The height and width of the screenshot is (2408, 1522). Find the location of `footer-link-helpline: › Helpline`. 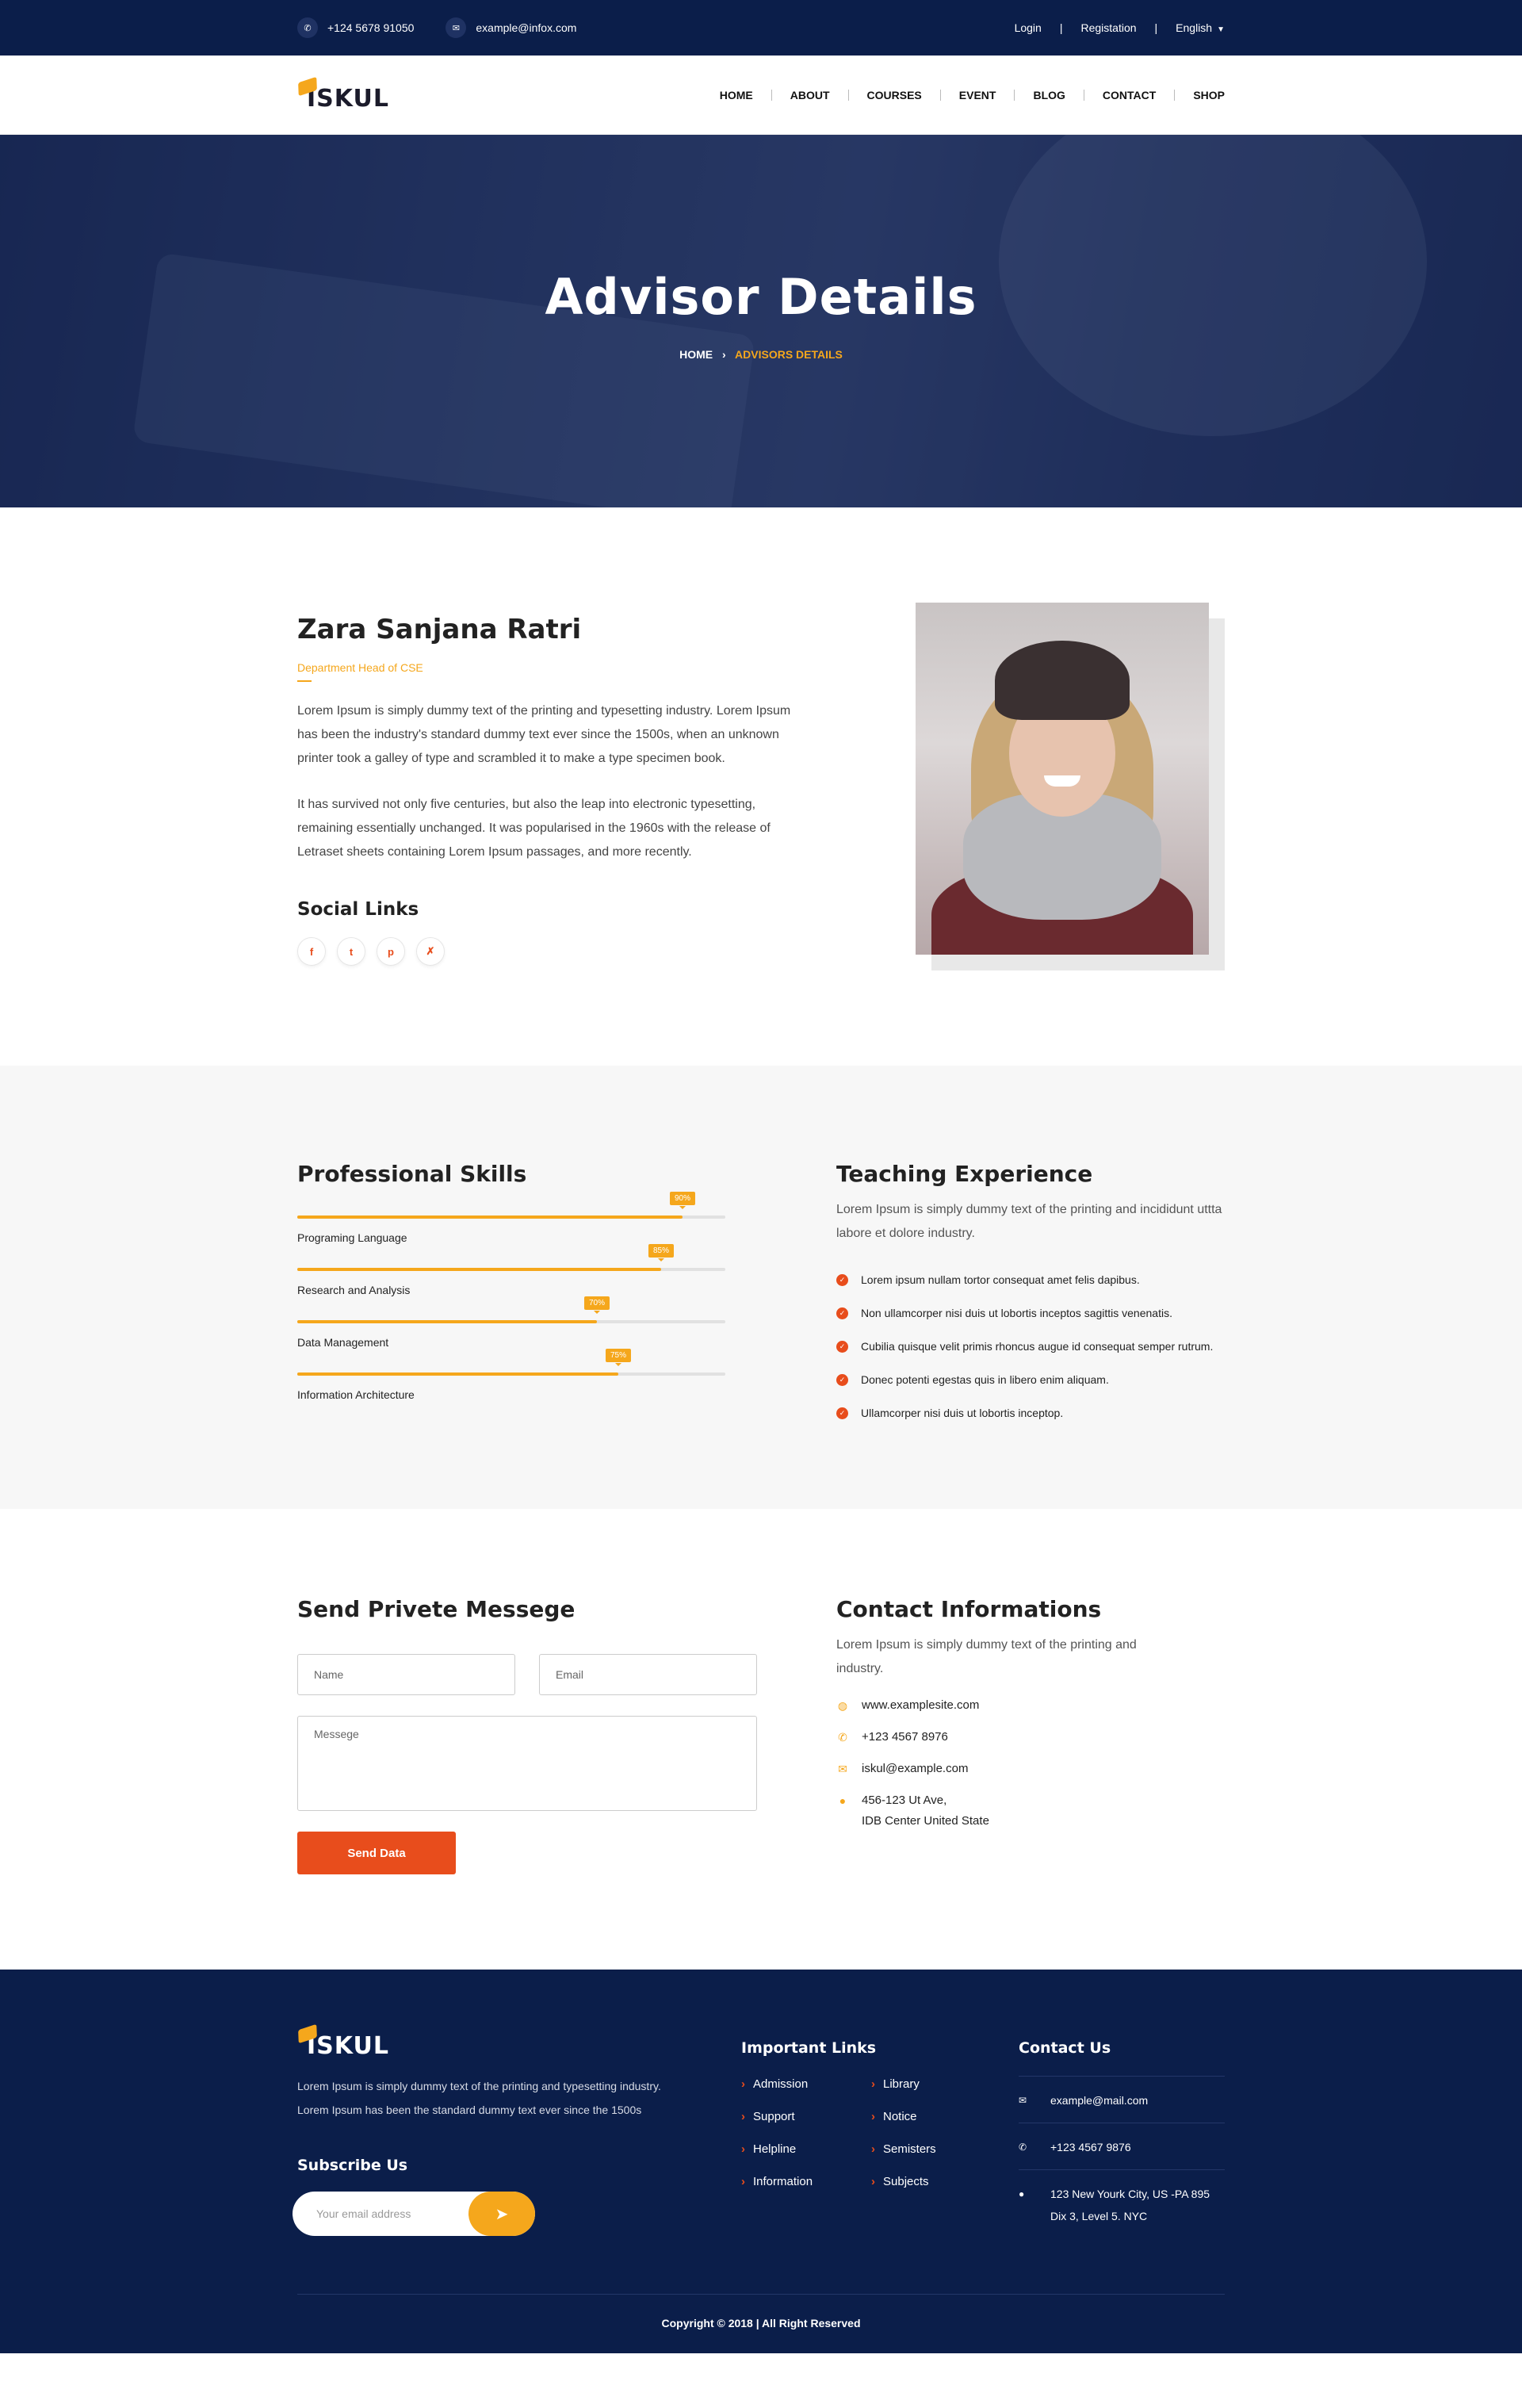

footer-link-helpline: › Helpline is located at coordinates (806, 2149).